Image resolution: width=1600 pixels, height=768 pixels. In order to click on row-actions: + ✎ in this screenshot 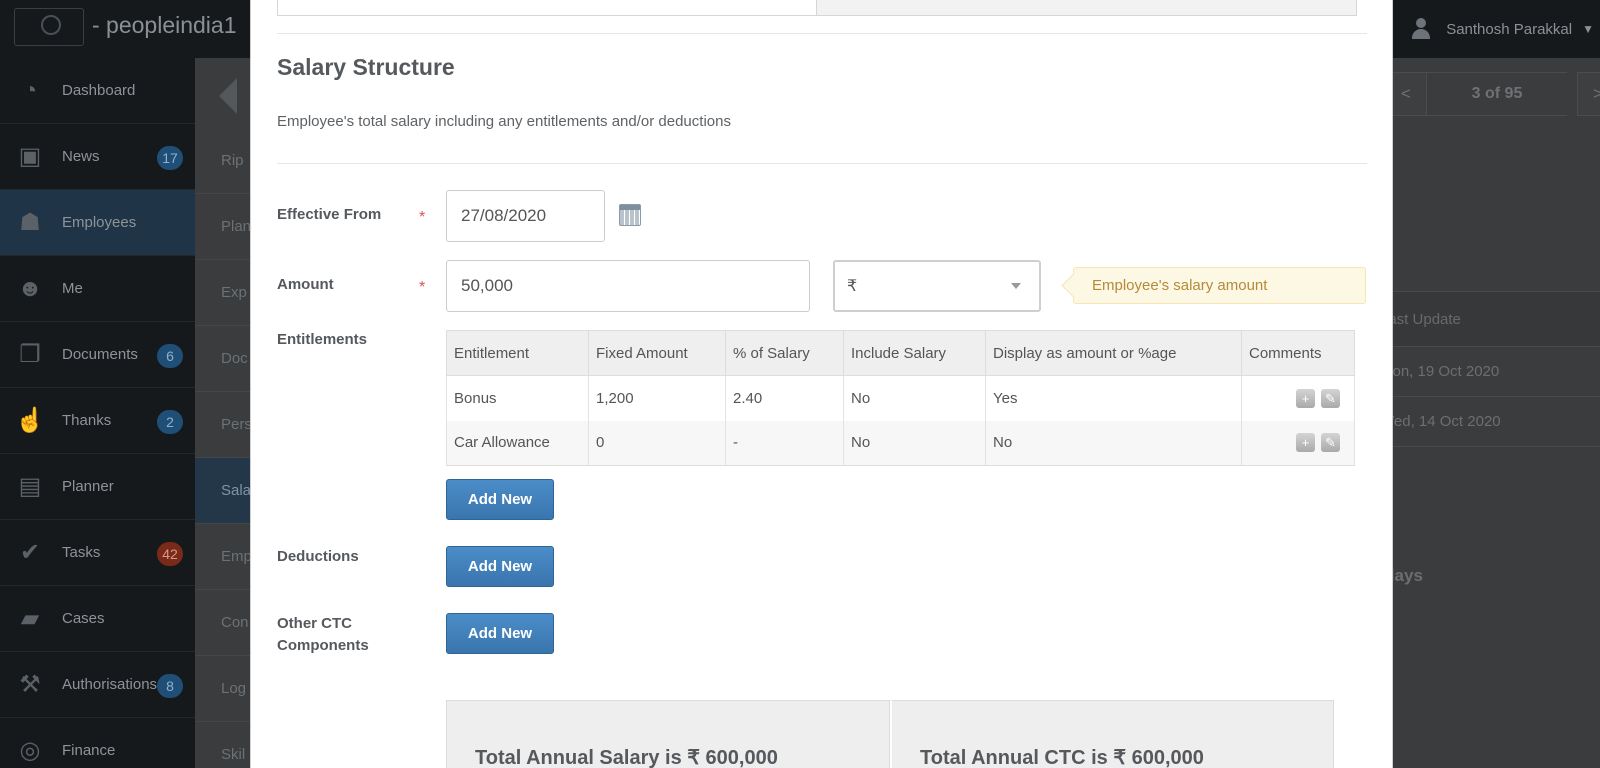, I will do `click(1298, 398)`.